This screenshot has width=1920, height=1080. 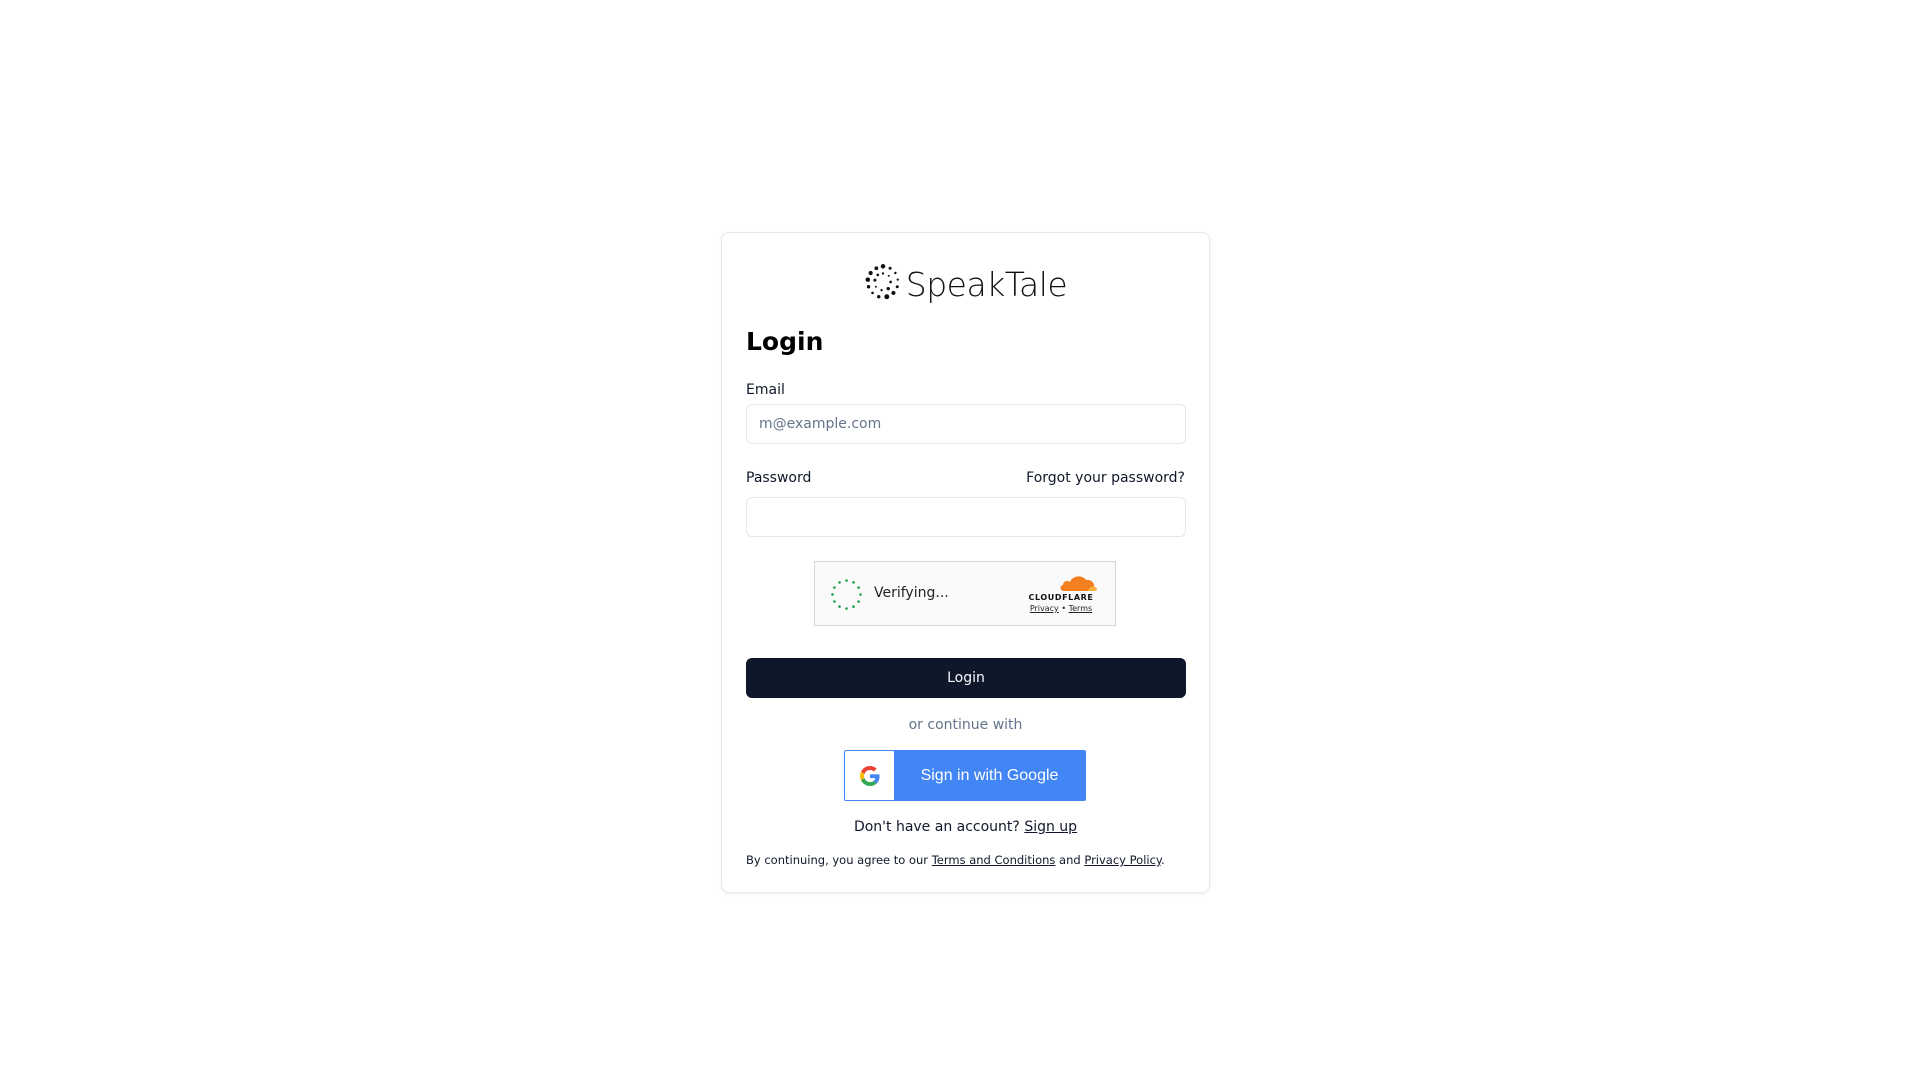 I want to click on brand-name: SpeakTale, so click(x=986, y=284).